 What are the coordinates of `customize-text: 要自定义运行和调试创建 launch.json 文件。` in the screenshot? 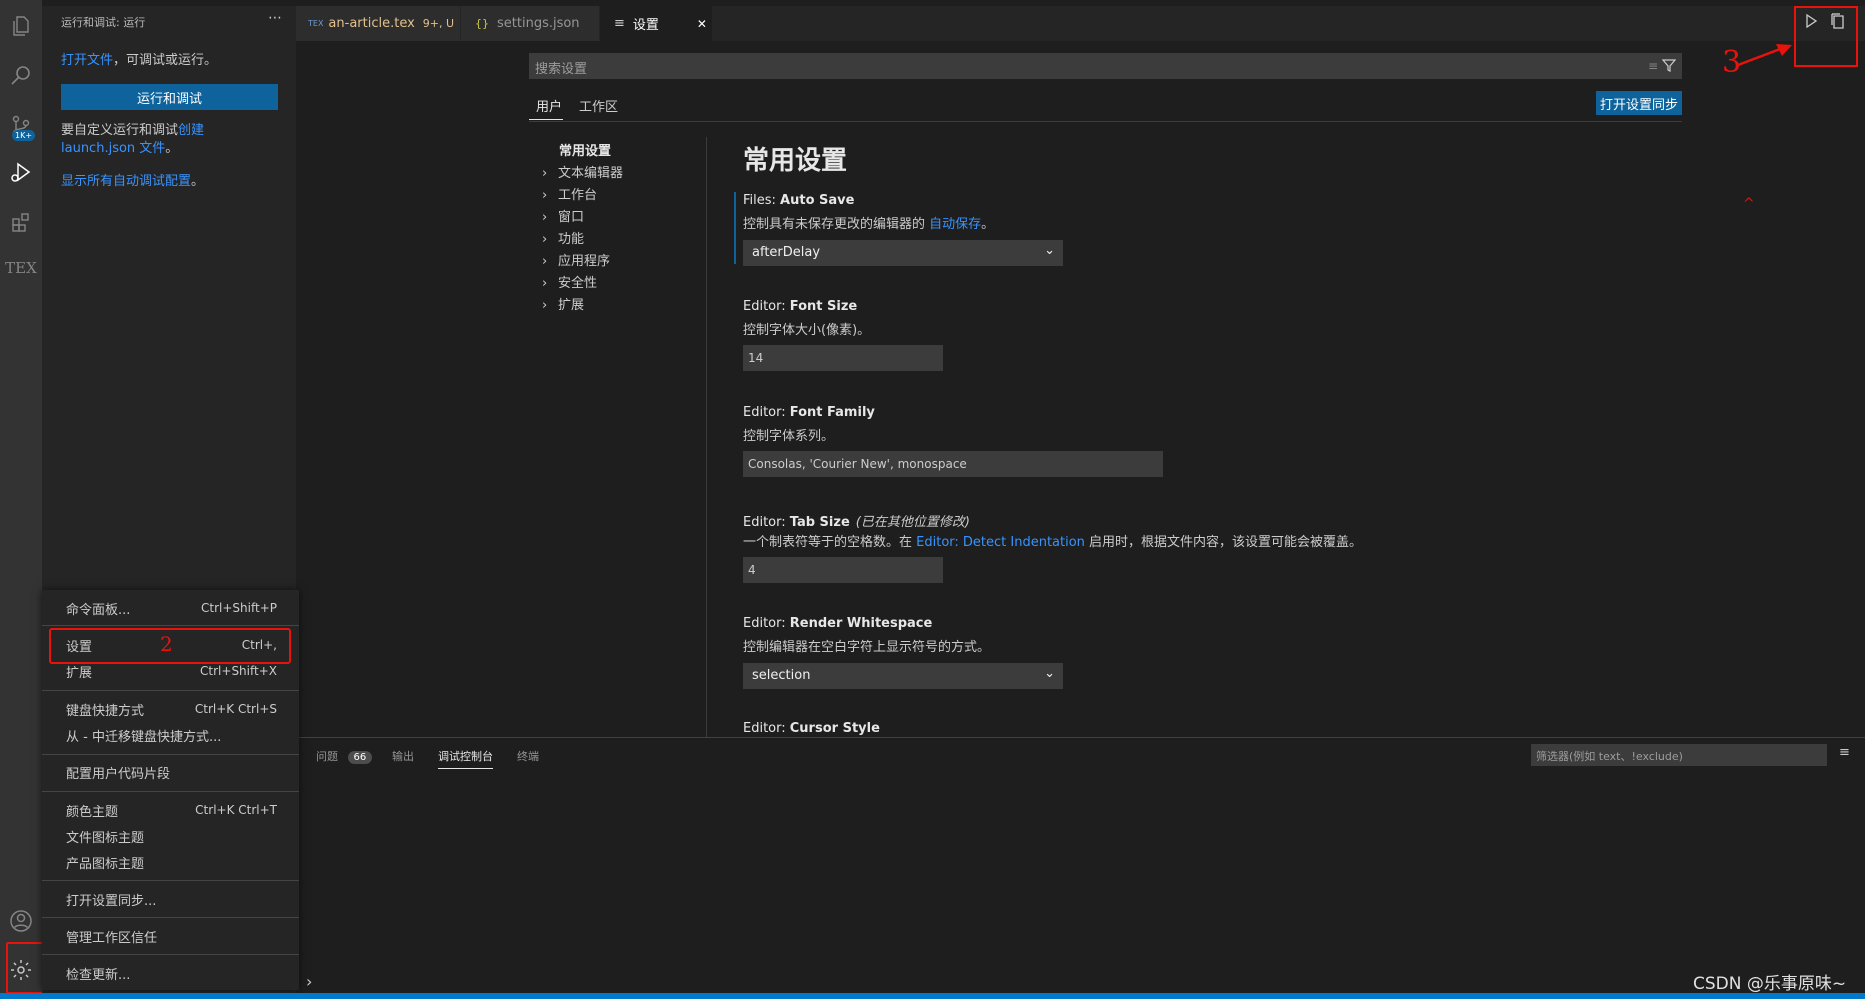 It's located at (133, 139).